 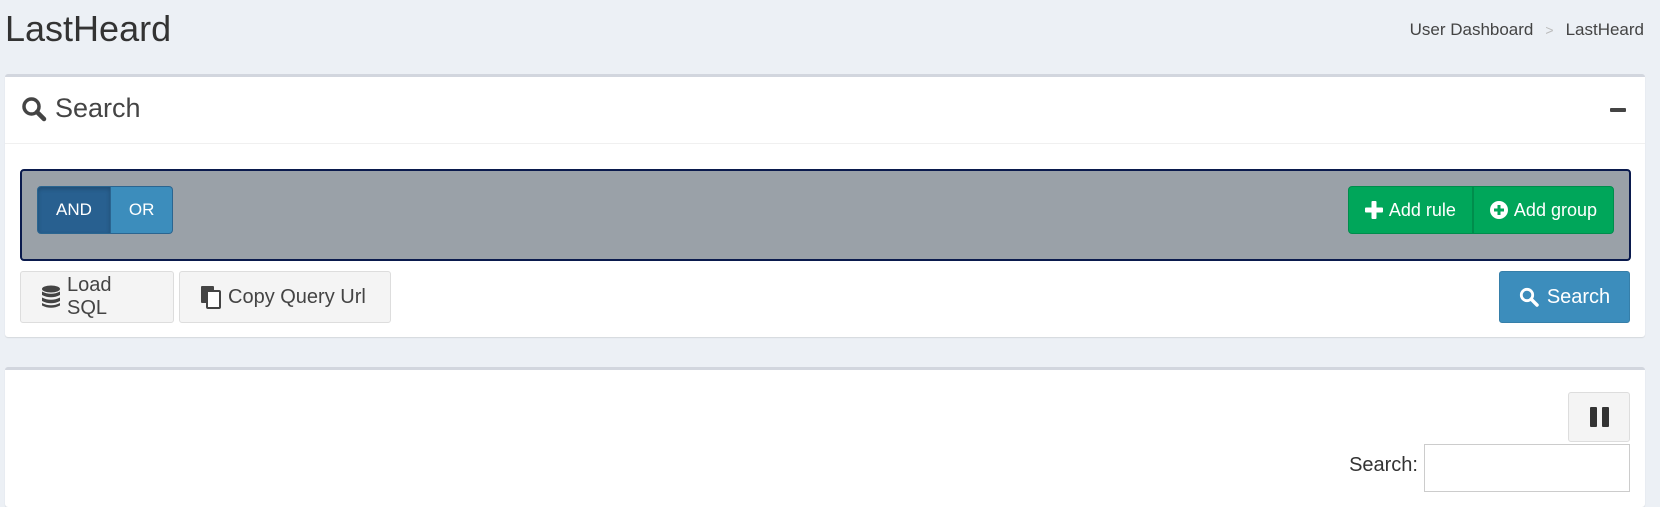 What do you see at coordinates (1618, 110) in the screenshot?
I see `collapse-button` at bounding box center [1618, 110].